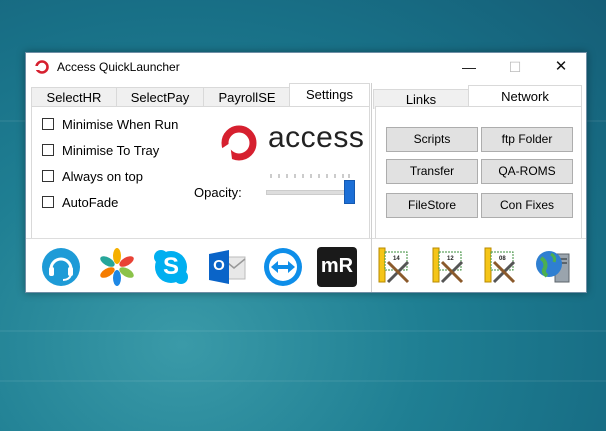 Image resolution: width=606 pixels, height=431 pixels. Describe the element at coordinates (553, 266) in the screenshot. I see `network-globe-server-icon` at that location.